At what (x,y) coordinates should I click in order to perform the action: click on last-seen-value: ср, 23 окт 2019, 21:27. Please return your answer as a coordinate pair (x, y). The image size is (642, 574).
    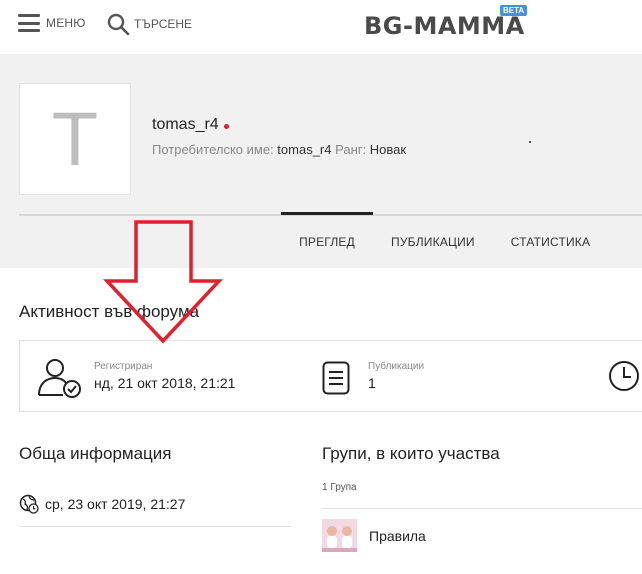
    Looking at the image, I should click on (115, 504).